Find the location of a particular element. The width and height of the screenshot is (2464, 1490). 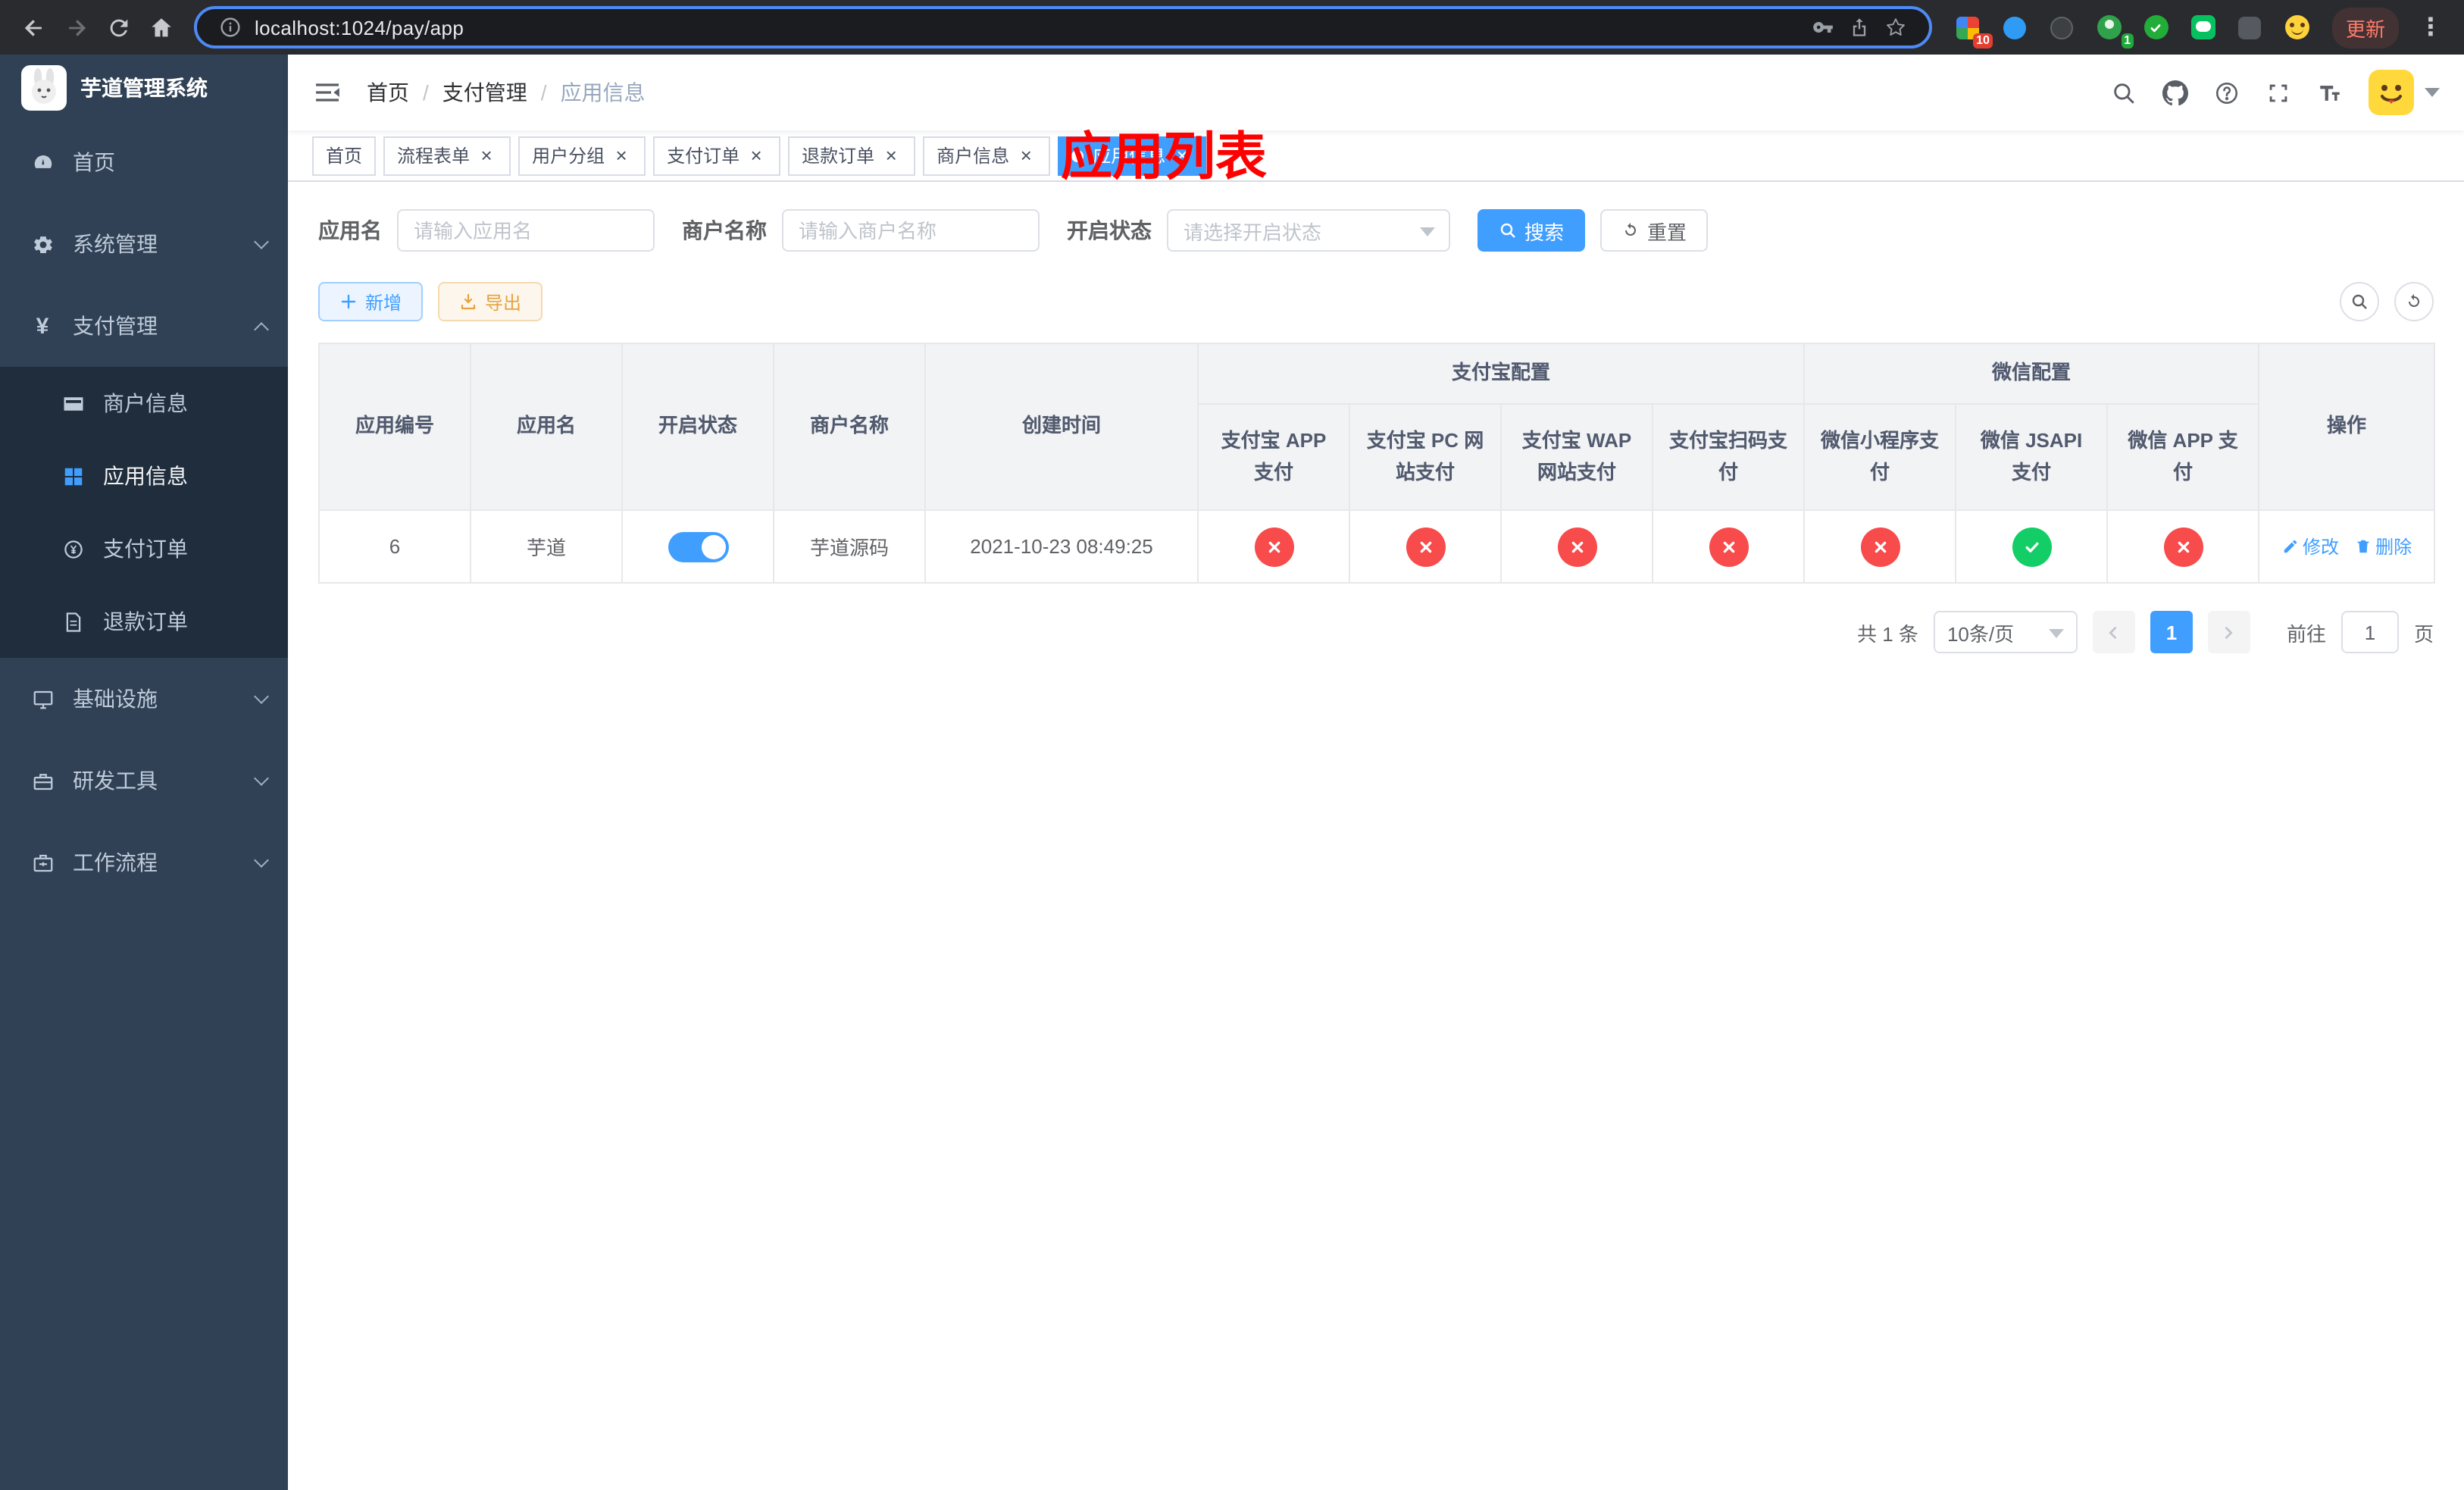

status-alipay-qr-icon is located at coordinates (1728, 547).